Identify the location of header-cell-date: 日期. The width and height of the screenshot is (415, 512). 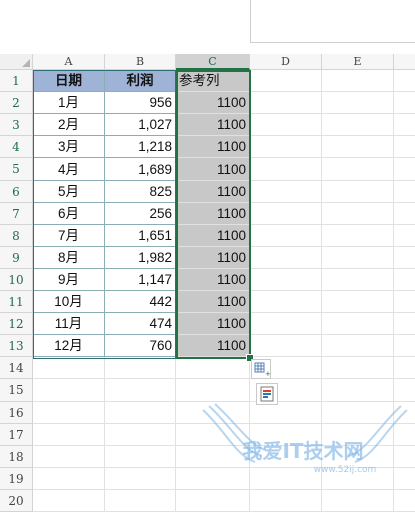
(69, 81).